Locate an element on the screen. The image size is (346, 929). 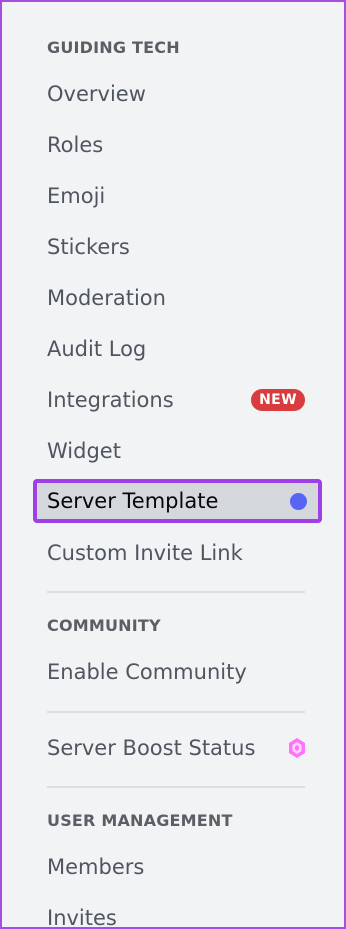
section-header-user-management: USER MANAGEMENT is located at coordinates (140, 820).